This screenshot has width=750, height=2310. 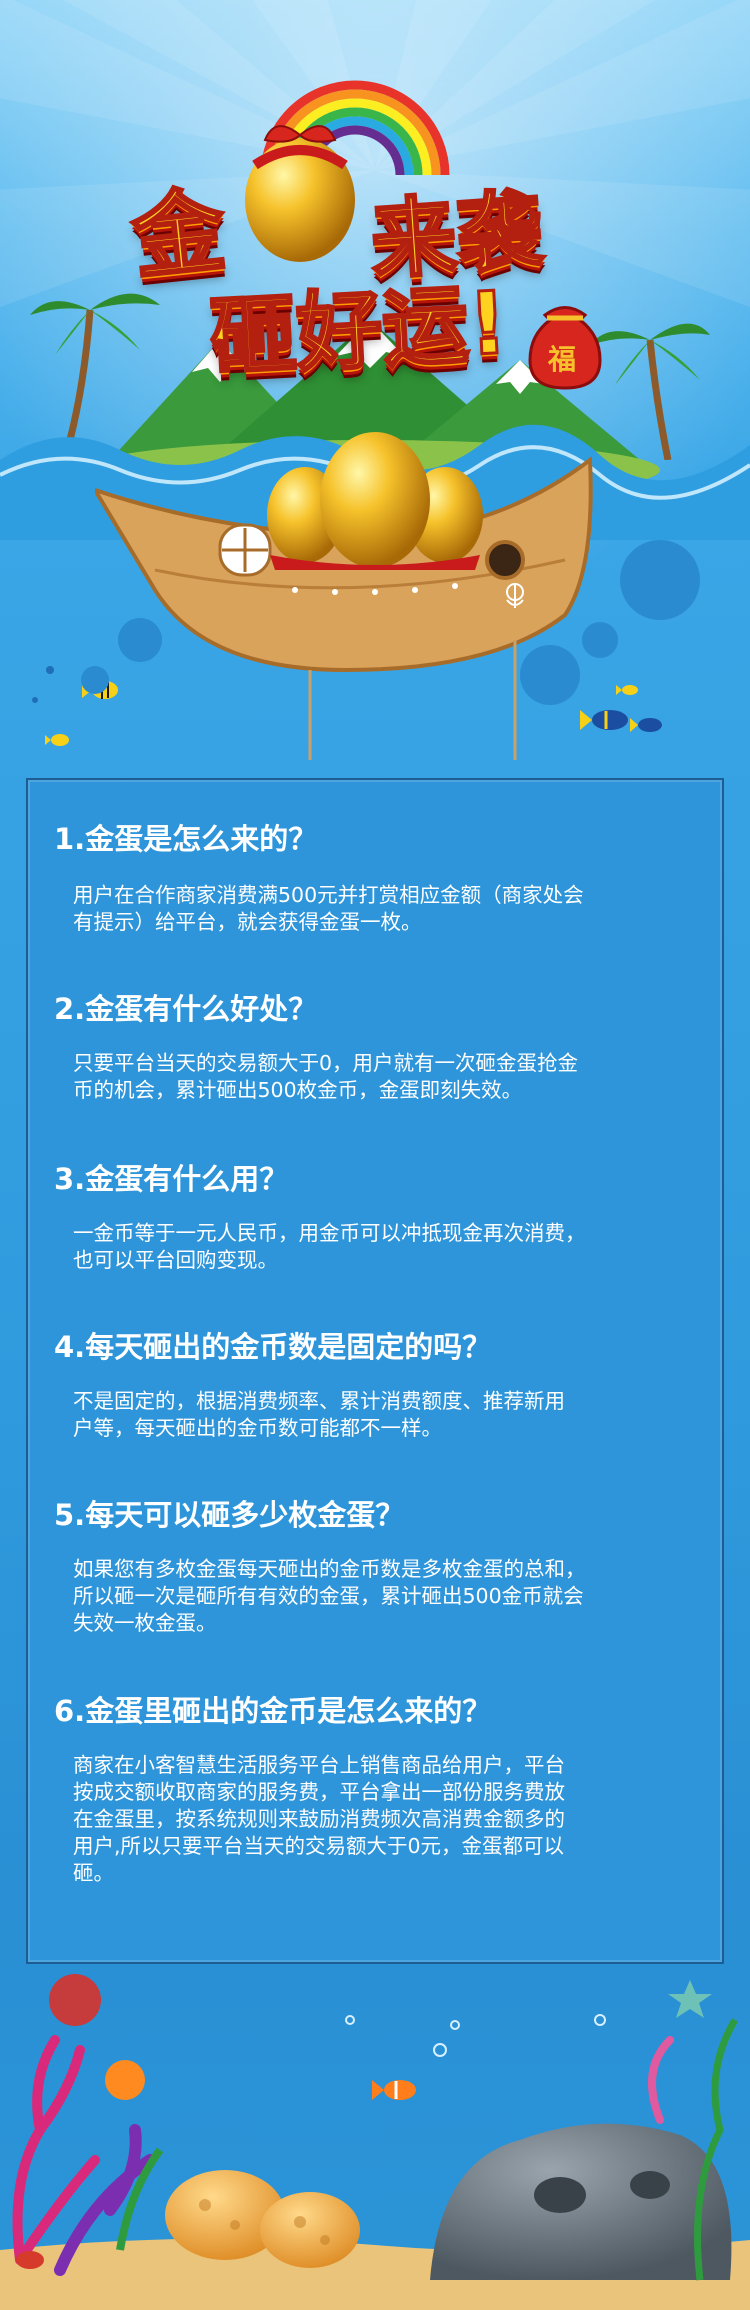 What do you see at coordinates (390, 622) in the screenshot?
I see `bubbles-decoration` at bounding box center [390, 622].